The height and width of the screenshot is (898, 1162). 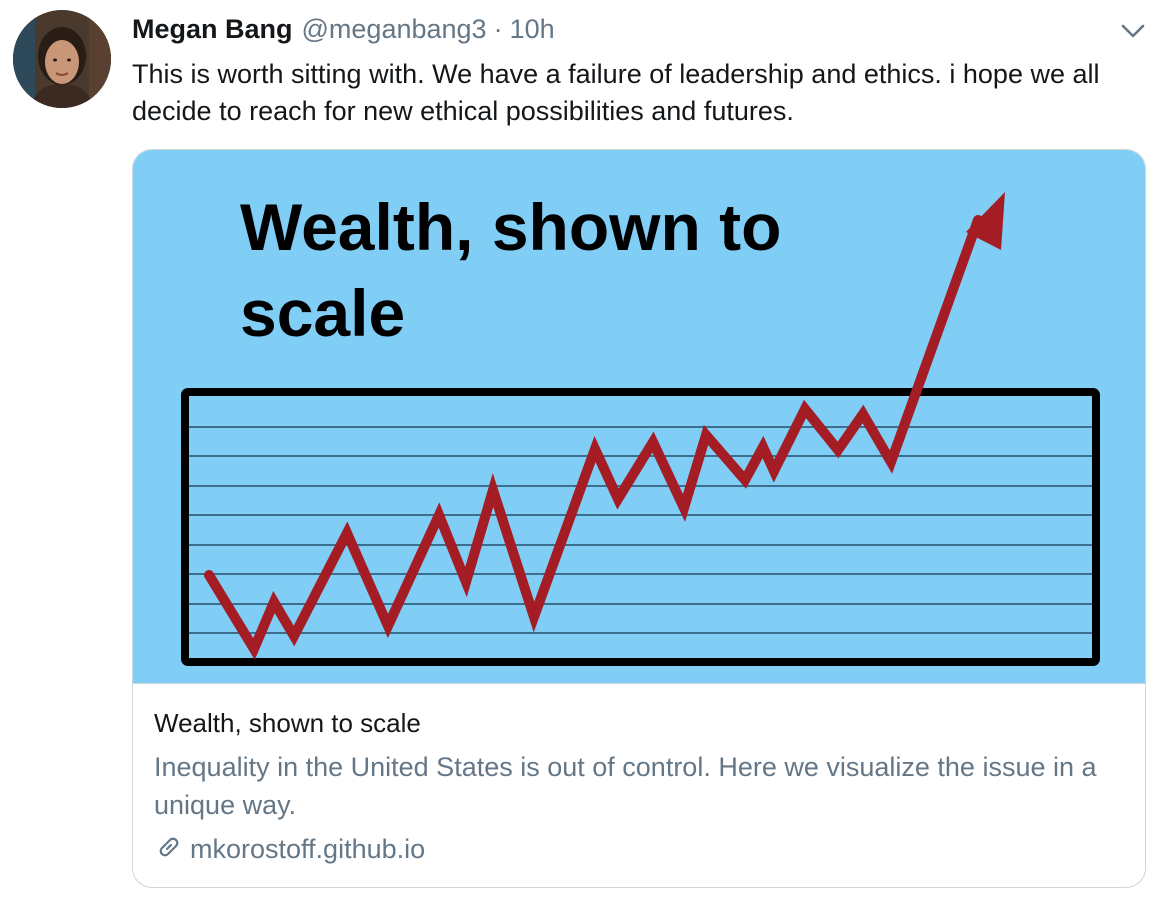 I want to click on card-divider, so click(x=639, y=683).